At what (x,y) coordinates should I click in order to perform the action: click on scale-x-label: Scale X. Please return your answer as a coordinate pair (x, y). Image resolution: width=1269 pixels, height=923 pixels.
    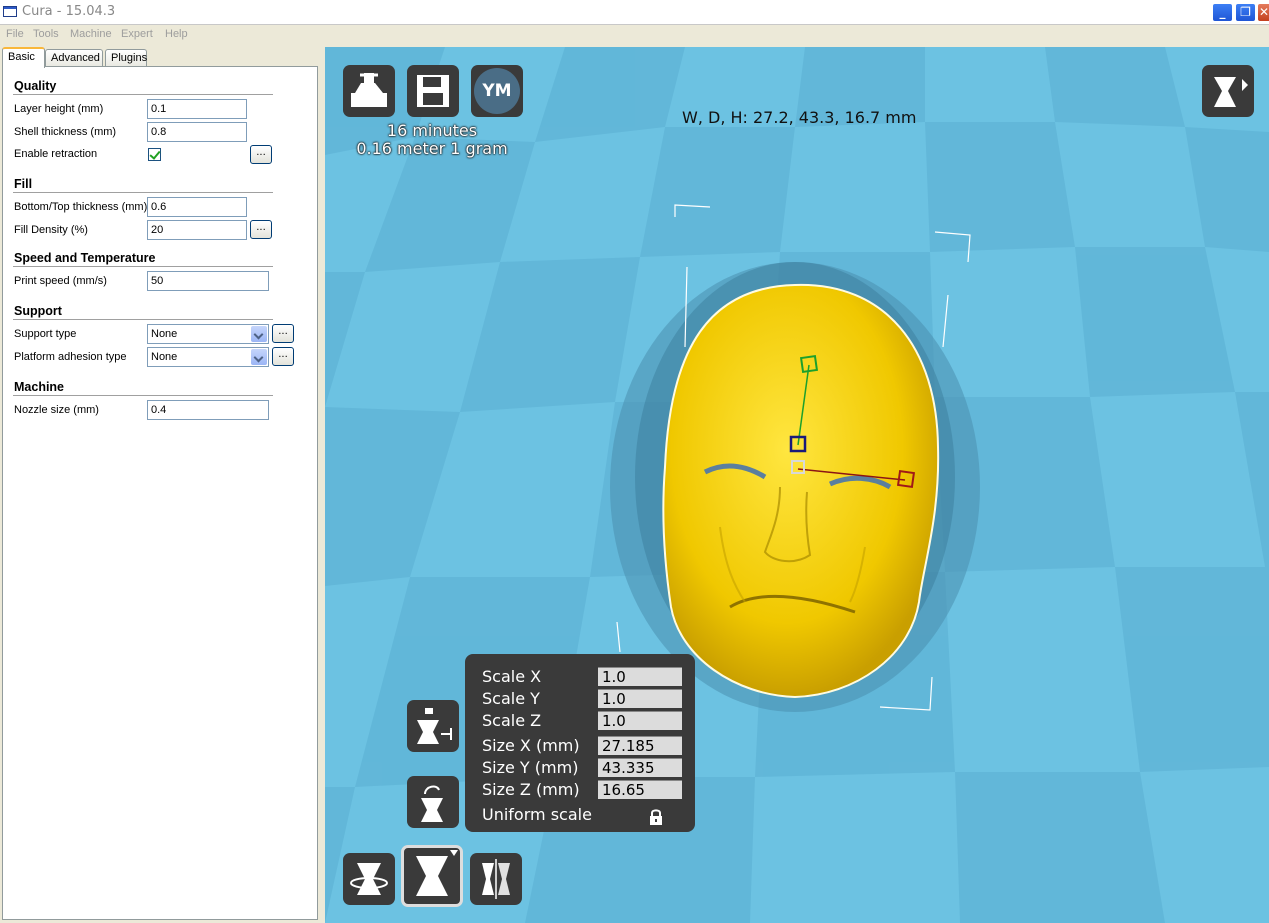
    Looking at the image, I should click on (512, 676).